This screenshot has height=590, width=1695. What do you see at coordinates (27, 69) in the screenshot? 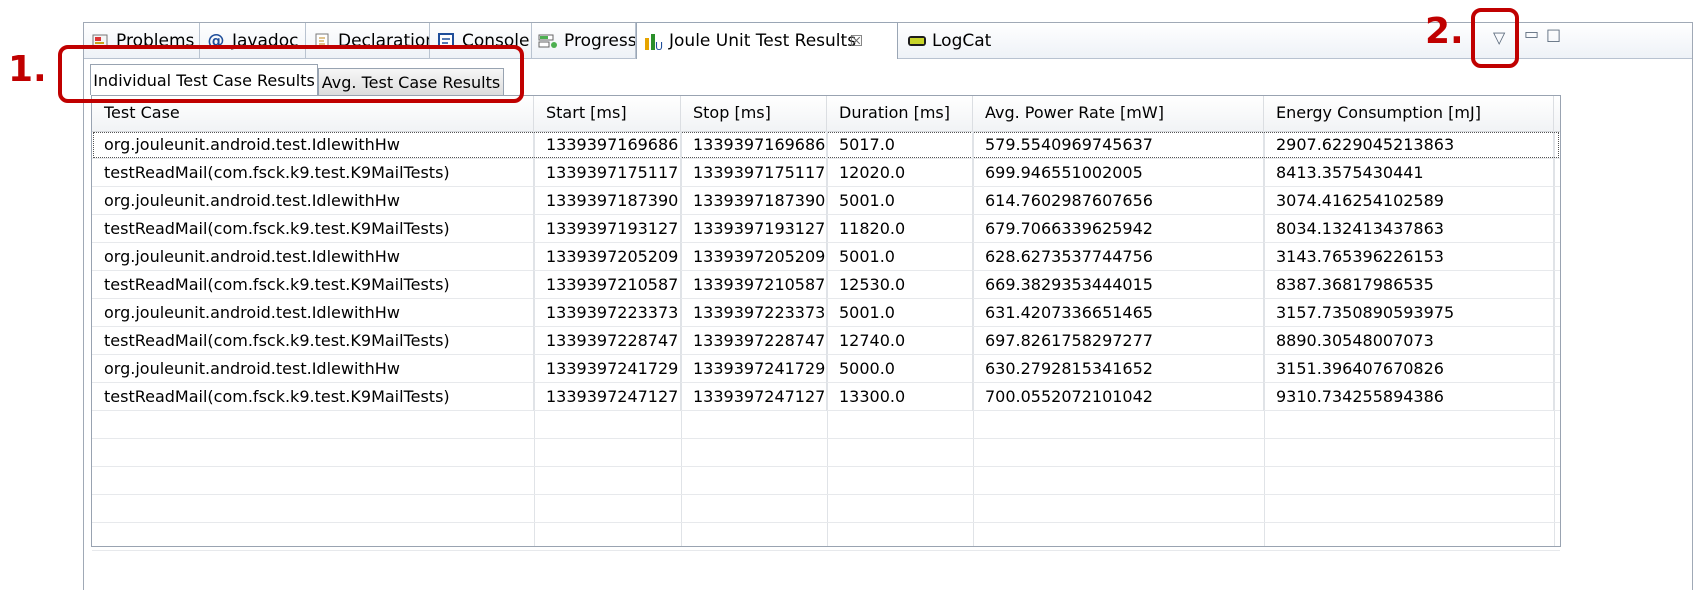
I see `annotation-label-1: 1.` at bounding box center [27, 69].